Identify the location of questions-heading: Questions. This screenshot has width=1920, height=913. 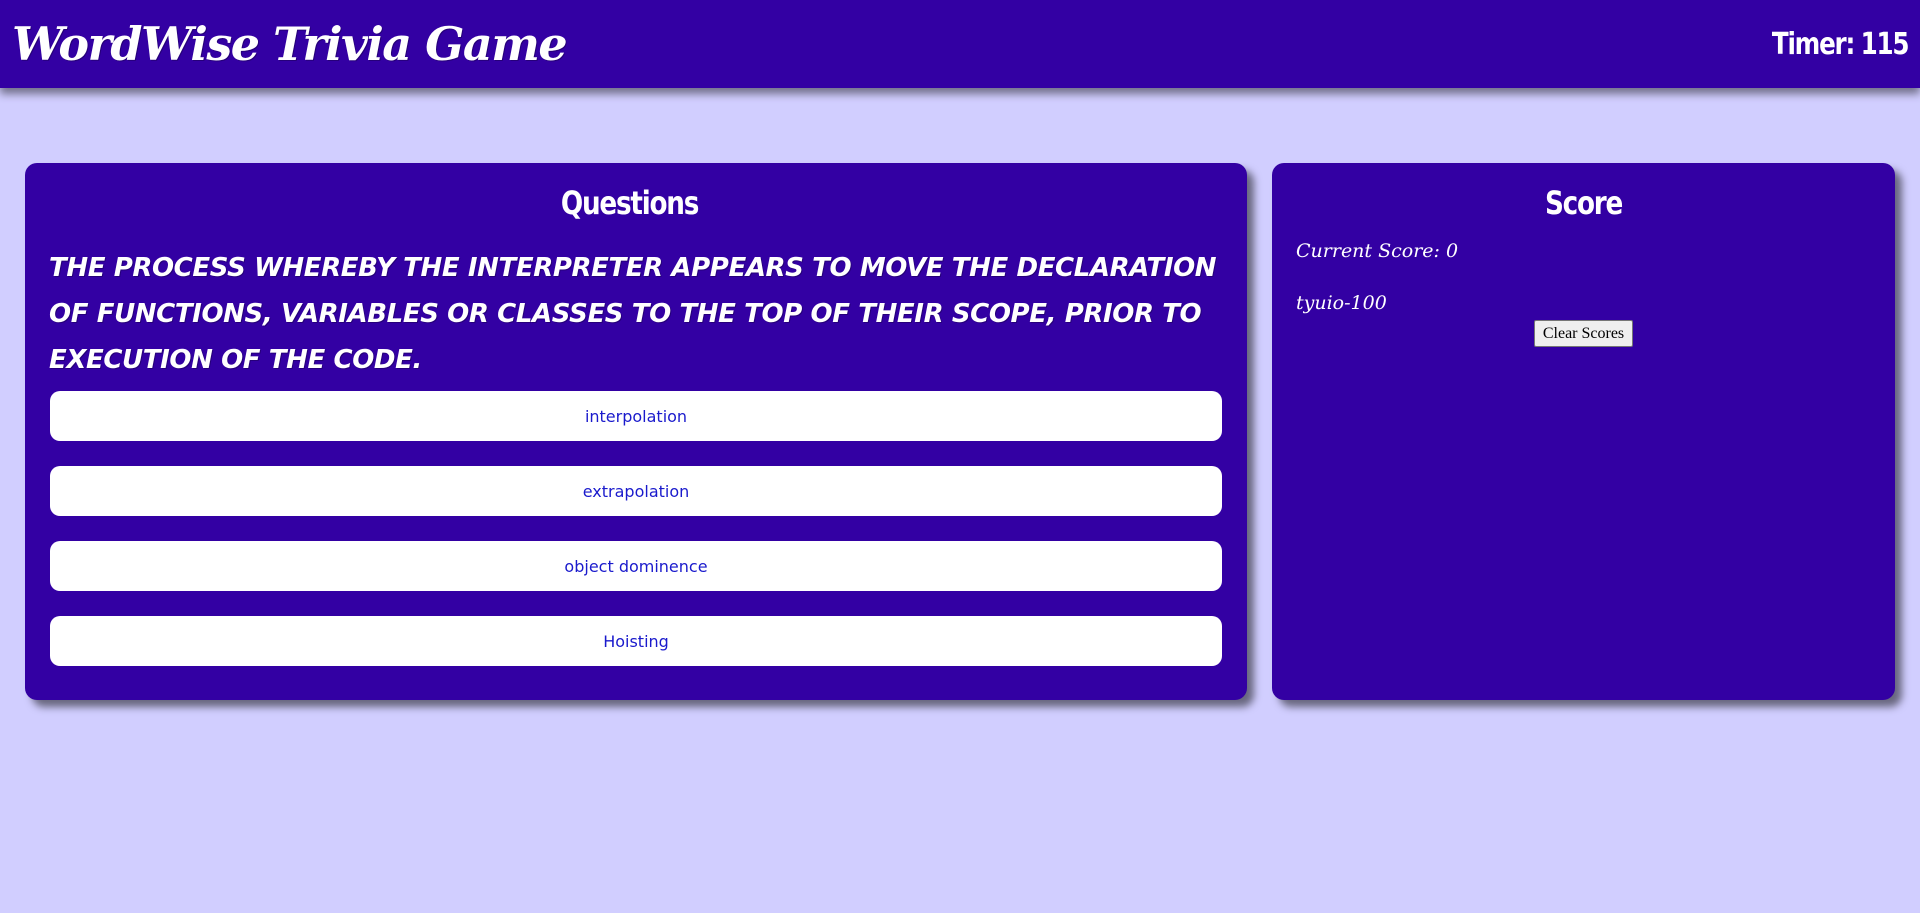
(629, 203).